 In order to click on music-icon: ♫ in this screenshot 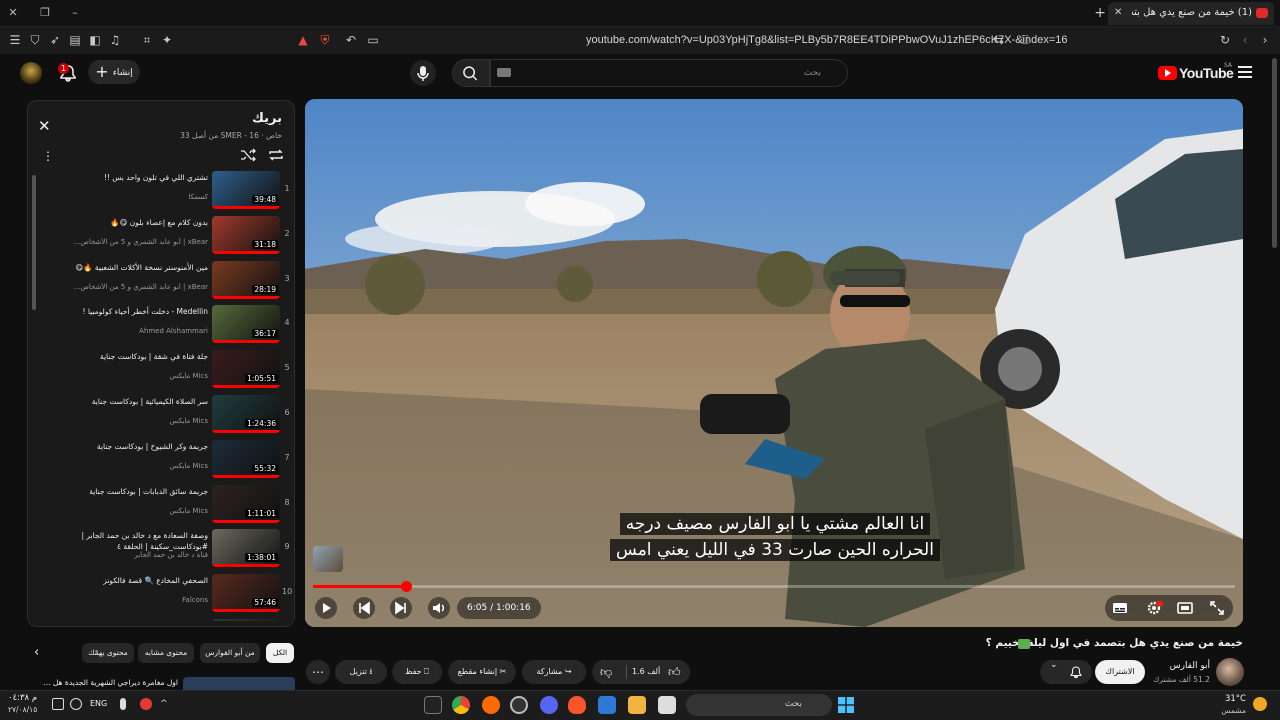, I will do `click(115, 40)`.